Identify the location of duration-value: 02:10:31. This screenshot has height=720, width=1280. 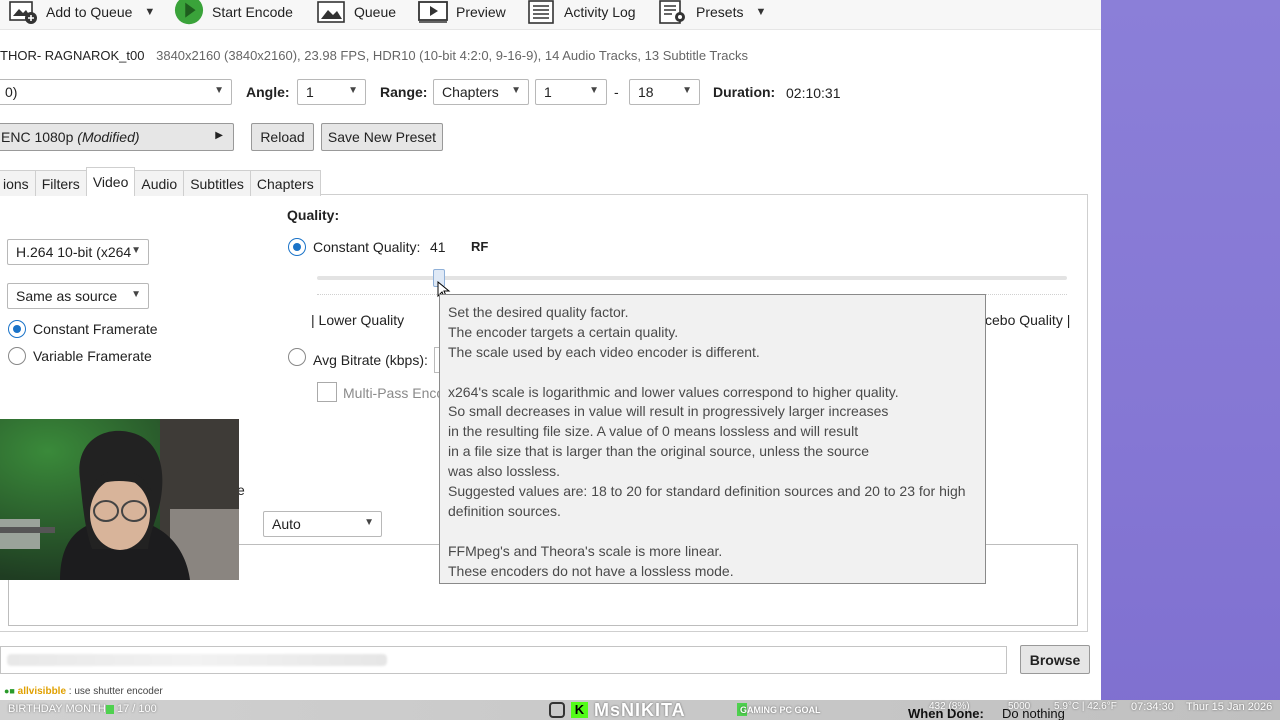
(813, 93).